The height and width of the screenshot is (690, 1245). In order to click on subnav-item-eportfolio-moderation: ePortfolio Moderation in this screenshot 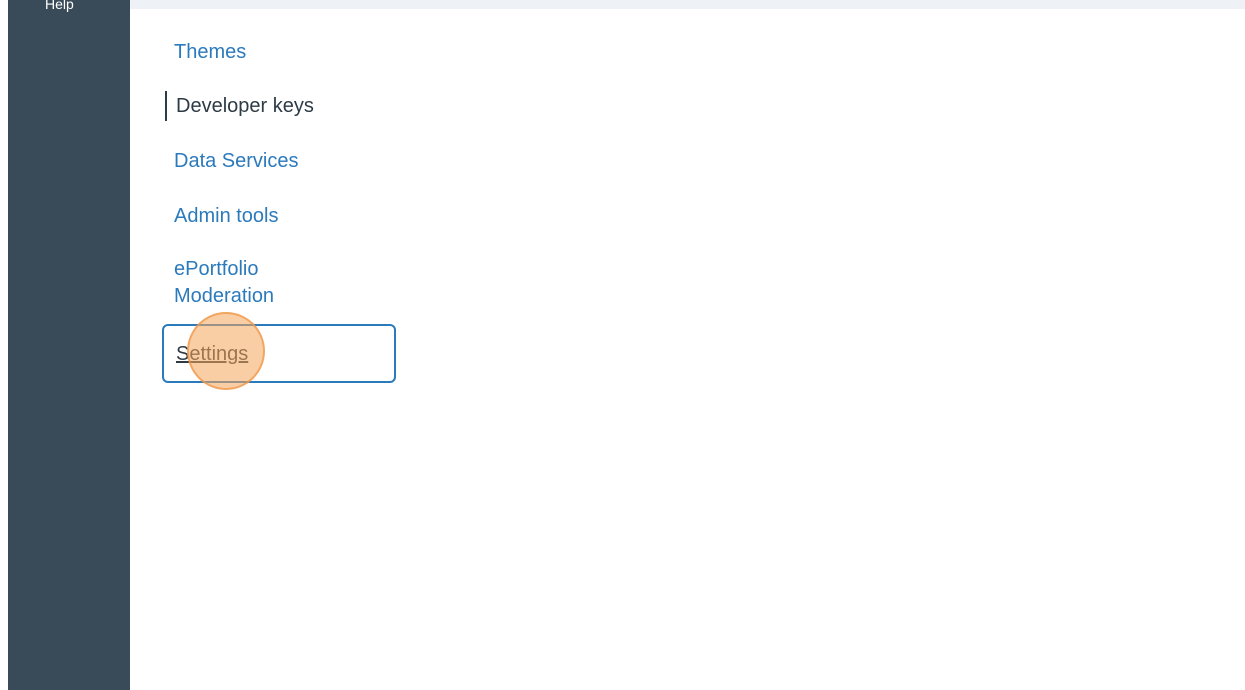, I will do `click(244, 283)`.